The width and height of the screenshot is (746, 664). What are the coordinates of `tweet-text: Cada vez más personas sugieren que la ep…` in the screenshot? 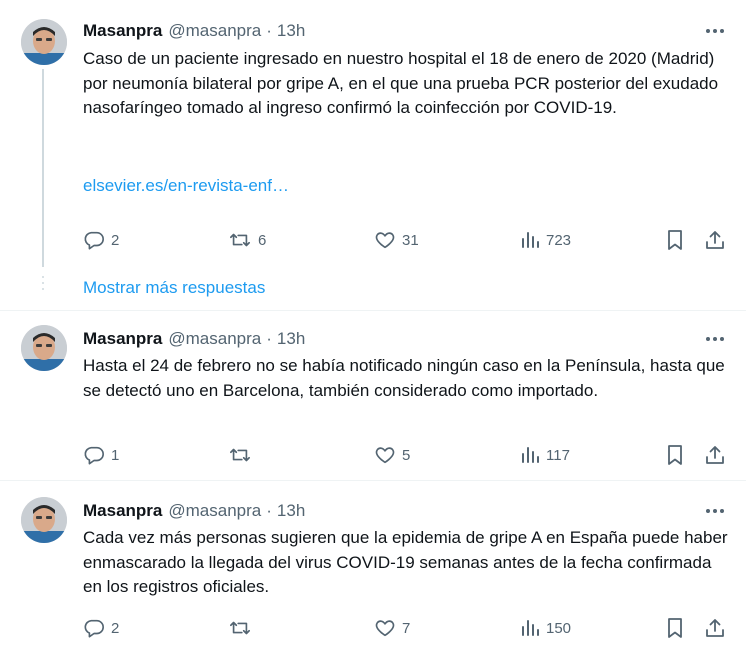 It's located at (405, 562).